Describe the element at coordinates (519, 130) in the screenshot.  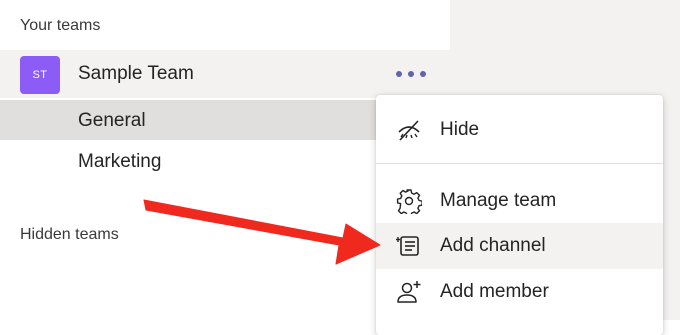
I see `menu-item-hide: Hide` at that location.